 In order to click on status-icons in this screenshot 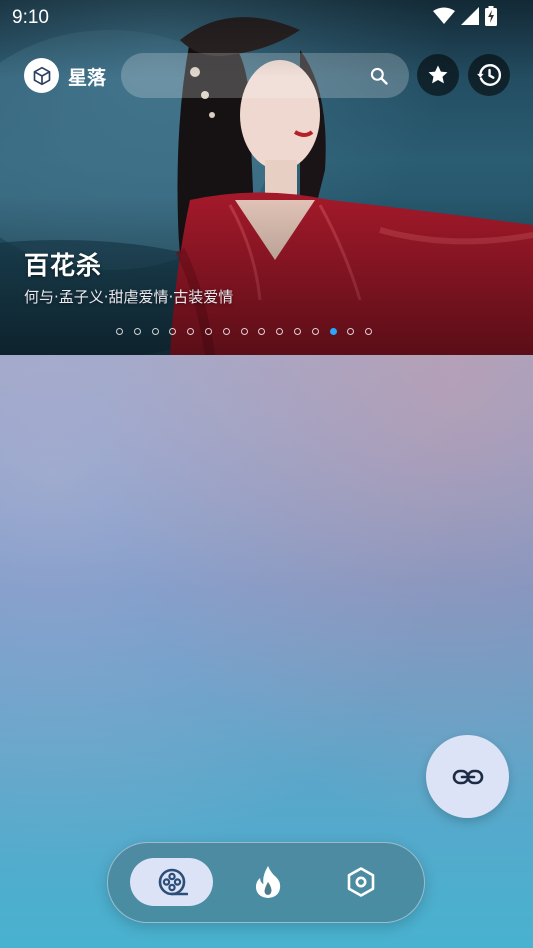, I will do `click(465, 16)`.